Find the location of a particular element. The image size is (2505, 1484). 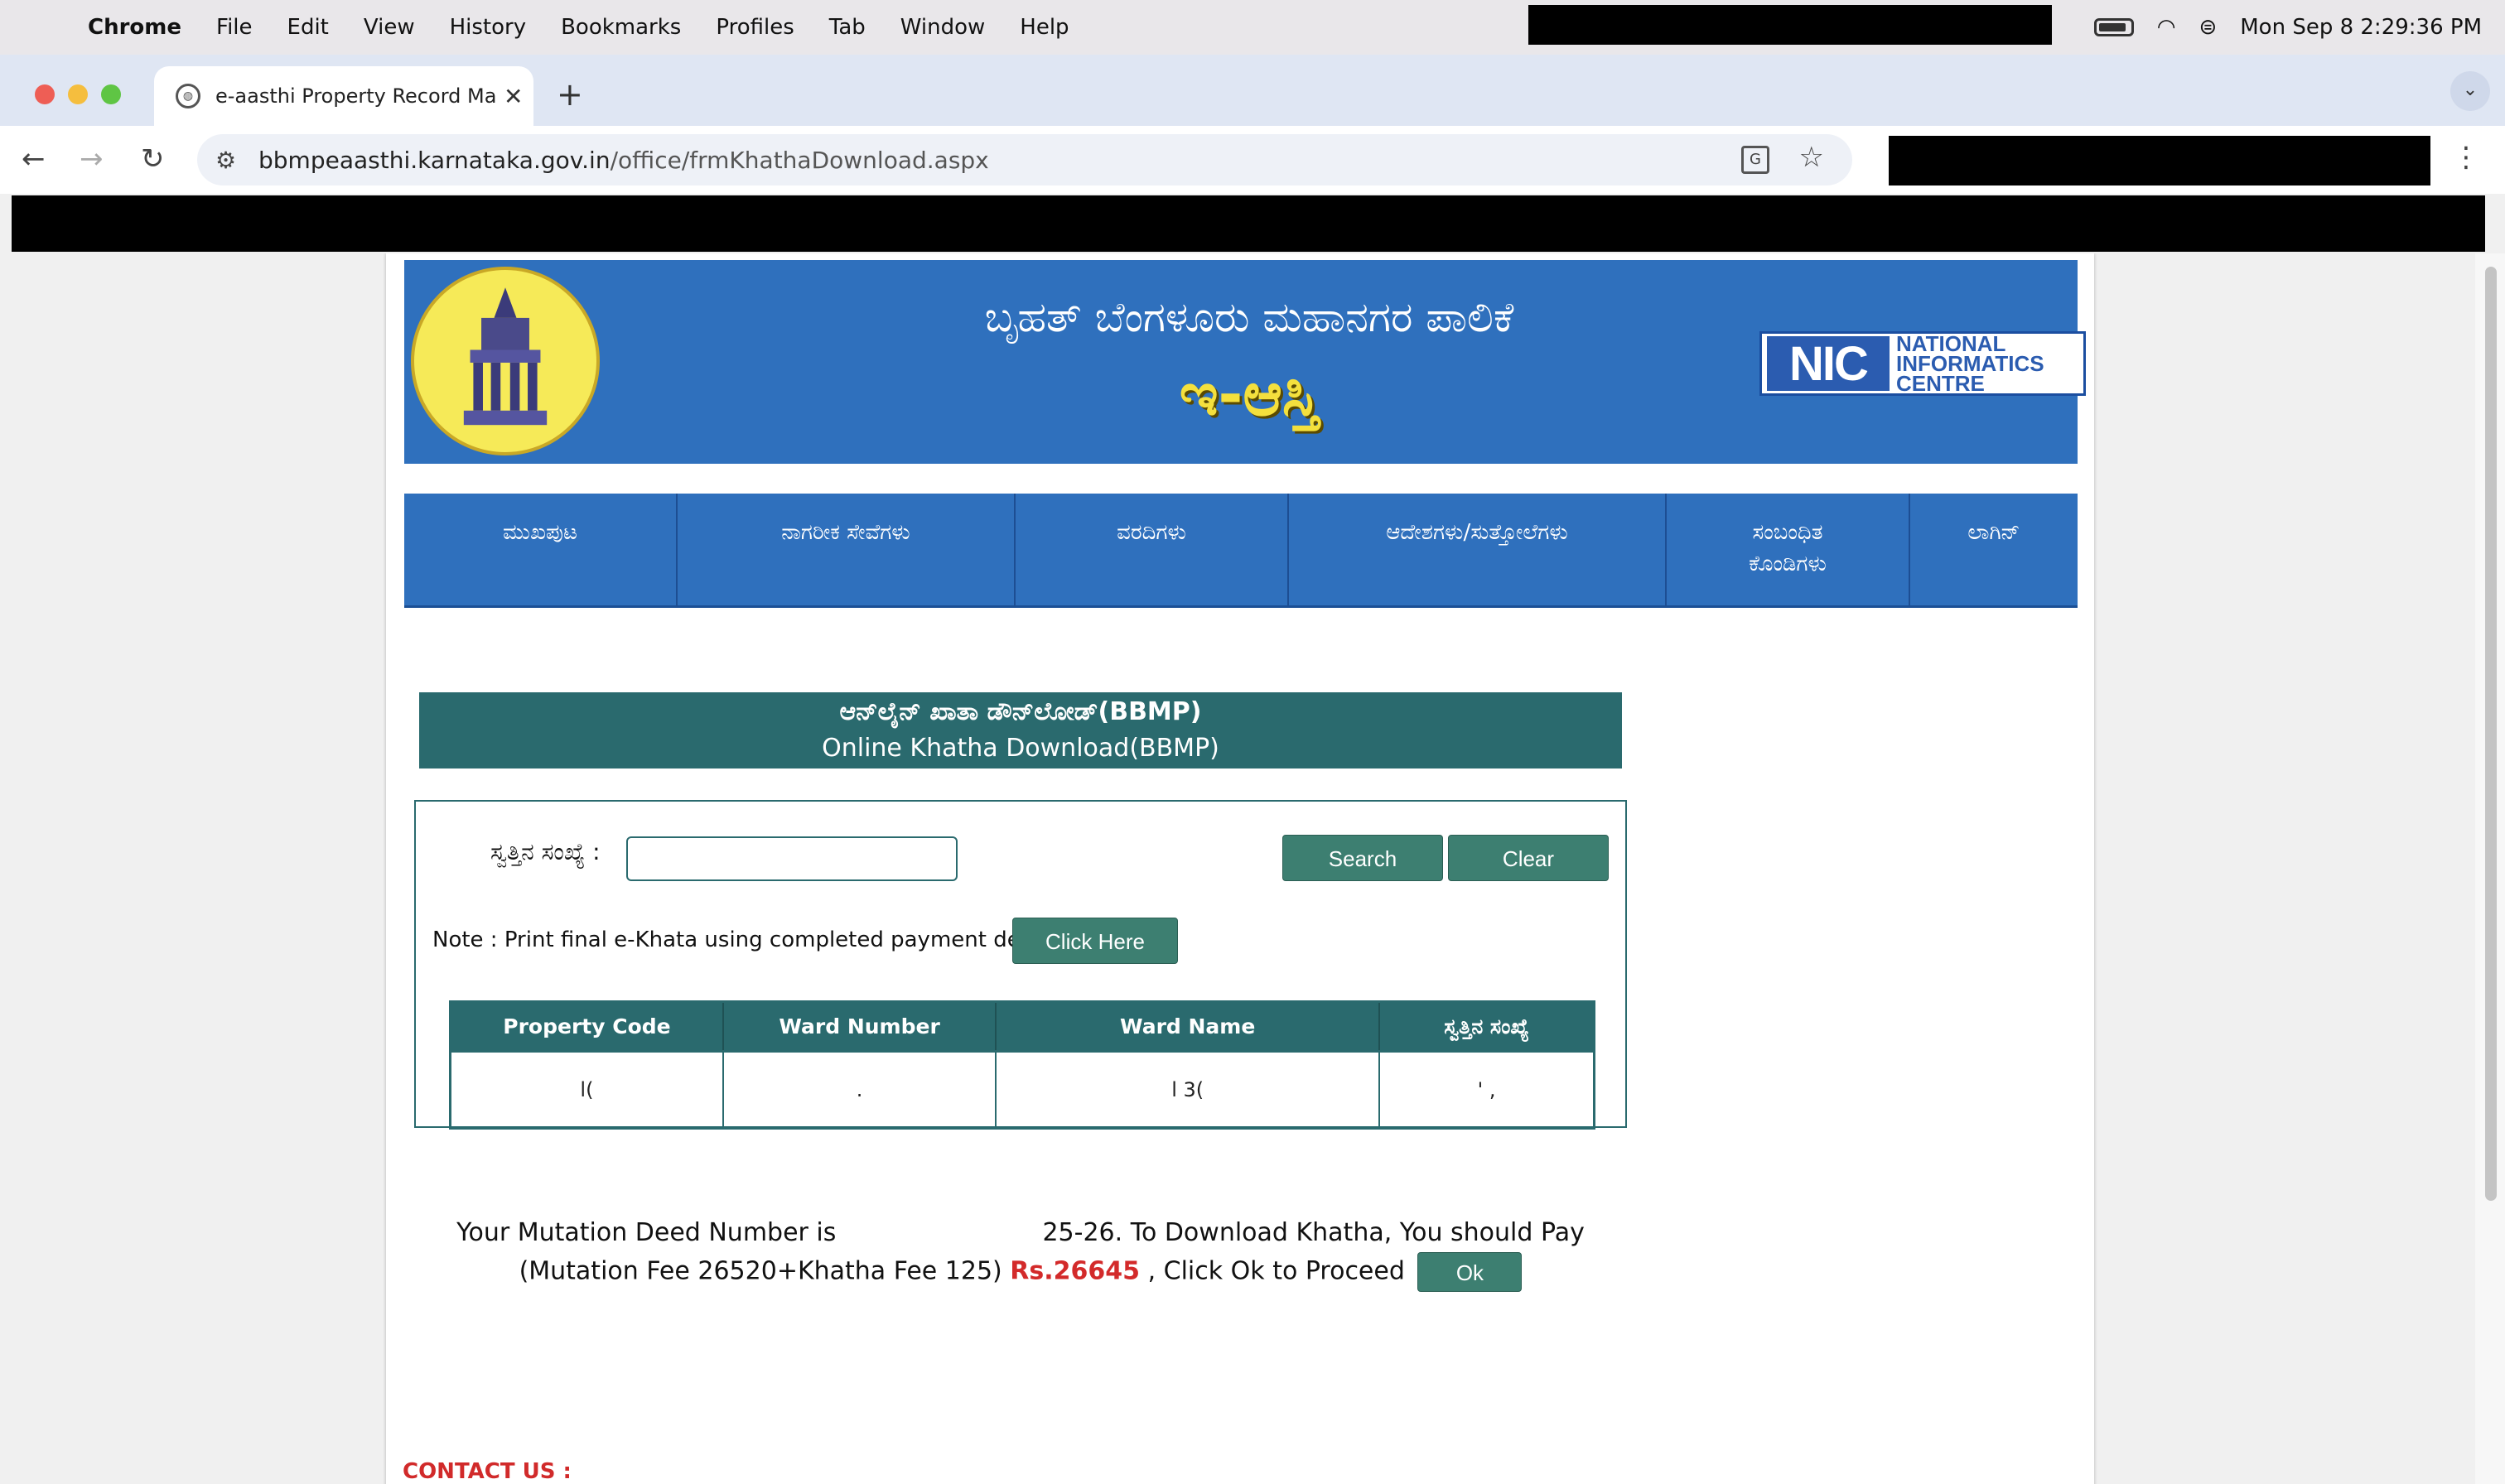

window-zoom-button is located at coordinates (111, 94).